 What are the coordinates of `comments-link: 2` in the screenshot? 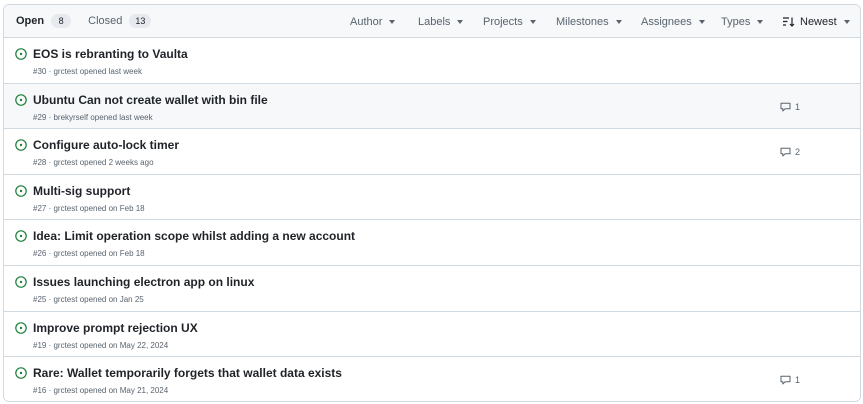 It's located at (790, 152).